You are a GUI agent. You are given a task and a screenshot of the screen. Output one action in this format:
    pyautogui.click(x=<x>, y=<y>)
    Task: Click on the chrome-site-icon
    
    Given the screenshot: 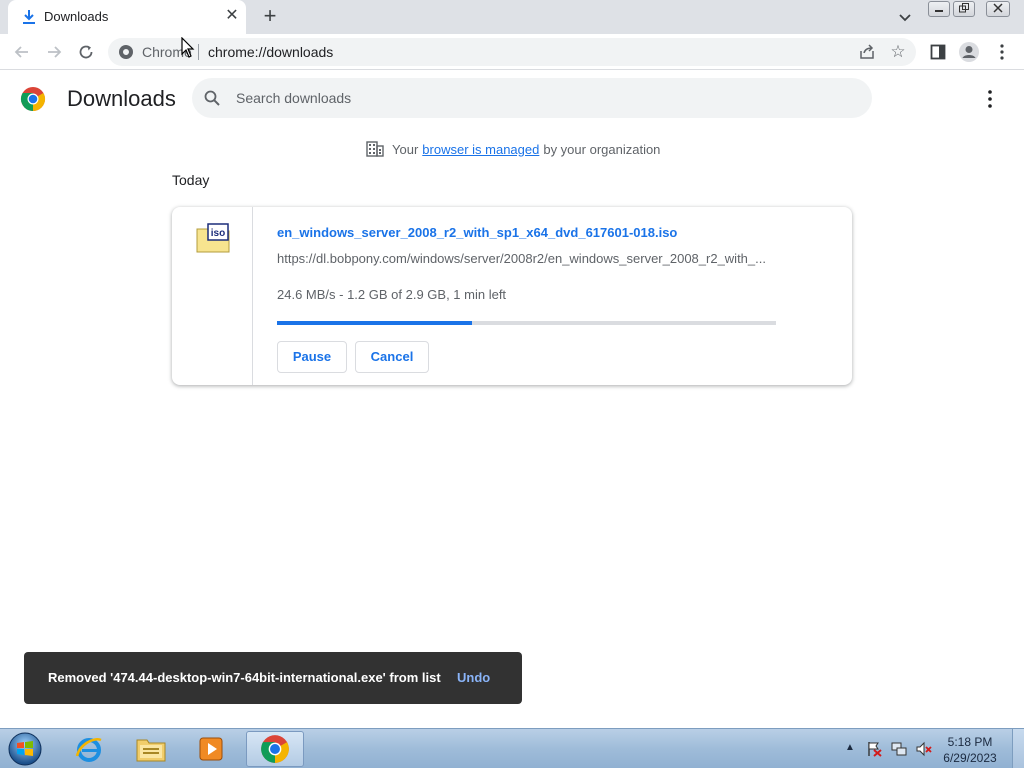 What is the action you would take?
    pyautogui.click(x=126, y=52)
    